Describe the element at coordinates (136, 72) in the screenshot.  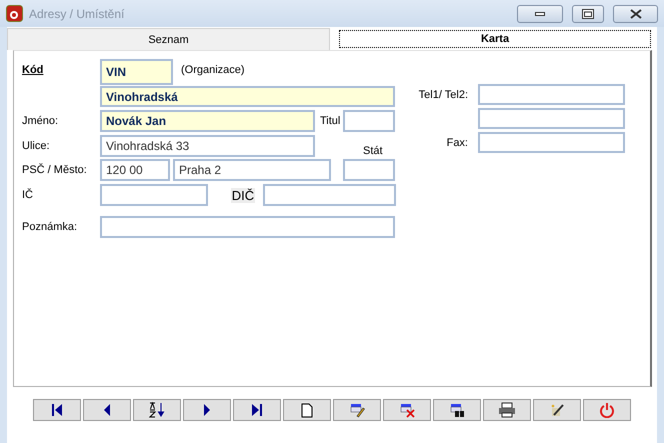
I see `text-field: VIN` at that location.